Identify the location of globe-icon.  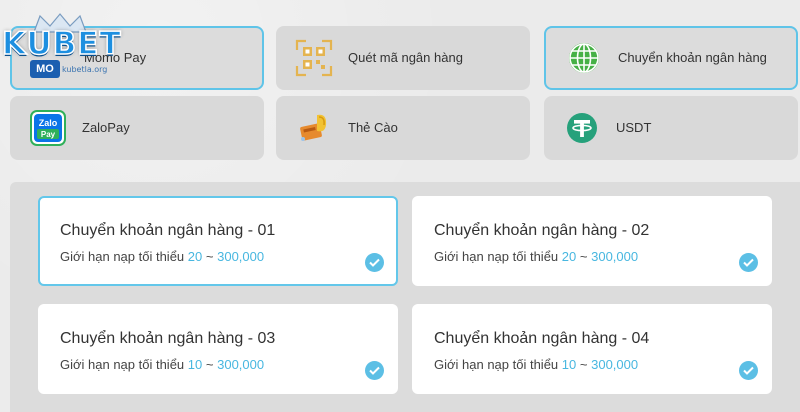
(584, 58).